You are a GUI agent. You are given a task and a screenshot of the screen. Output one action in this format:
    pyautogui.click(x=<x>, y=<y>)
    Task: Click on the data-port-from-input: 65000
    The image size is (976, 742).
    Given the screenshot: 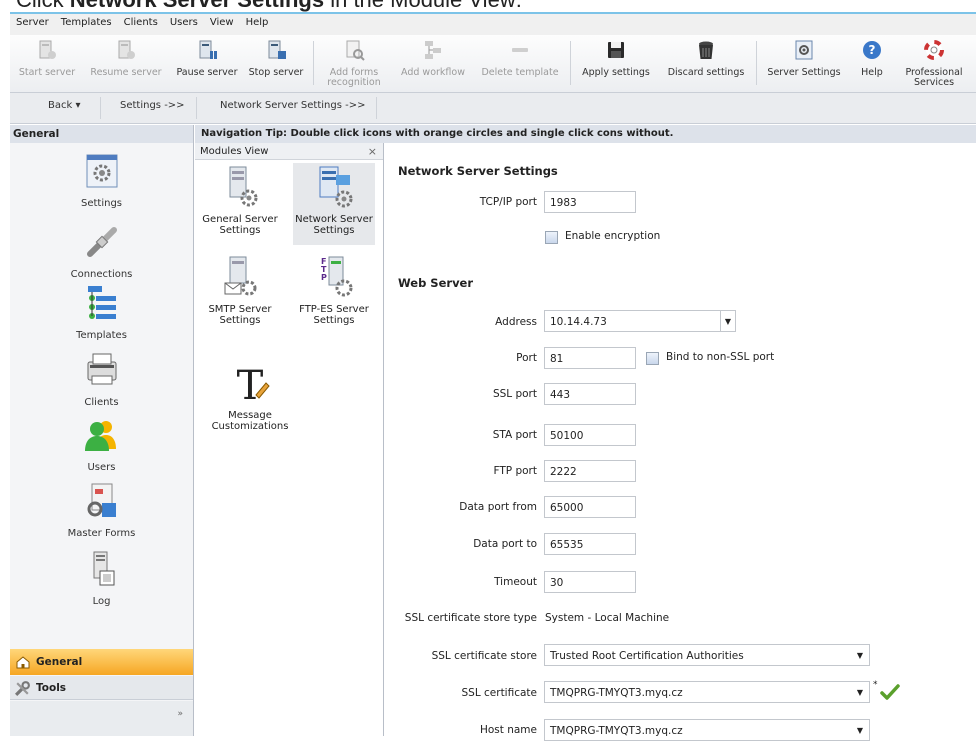 What is the action you would take?
    pyautogui.click(x=590, y=507)
    